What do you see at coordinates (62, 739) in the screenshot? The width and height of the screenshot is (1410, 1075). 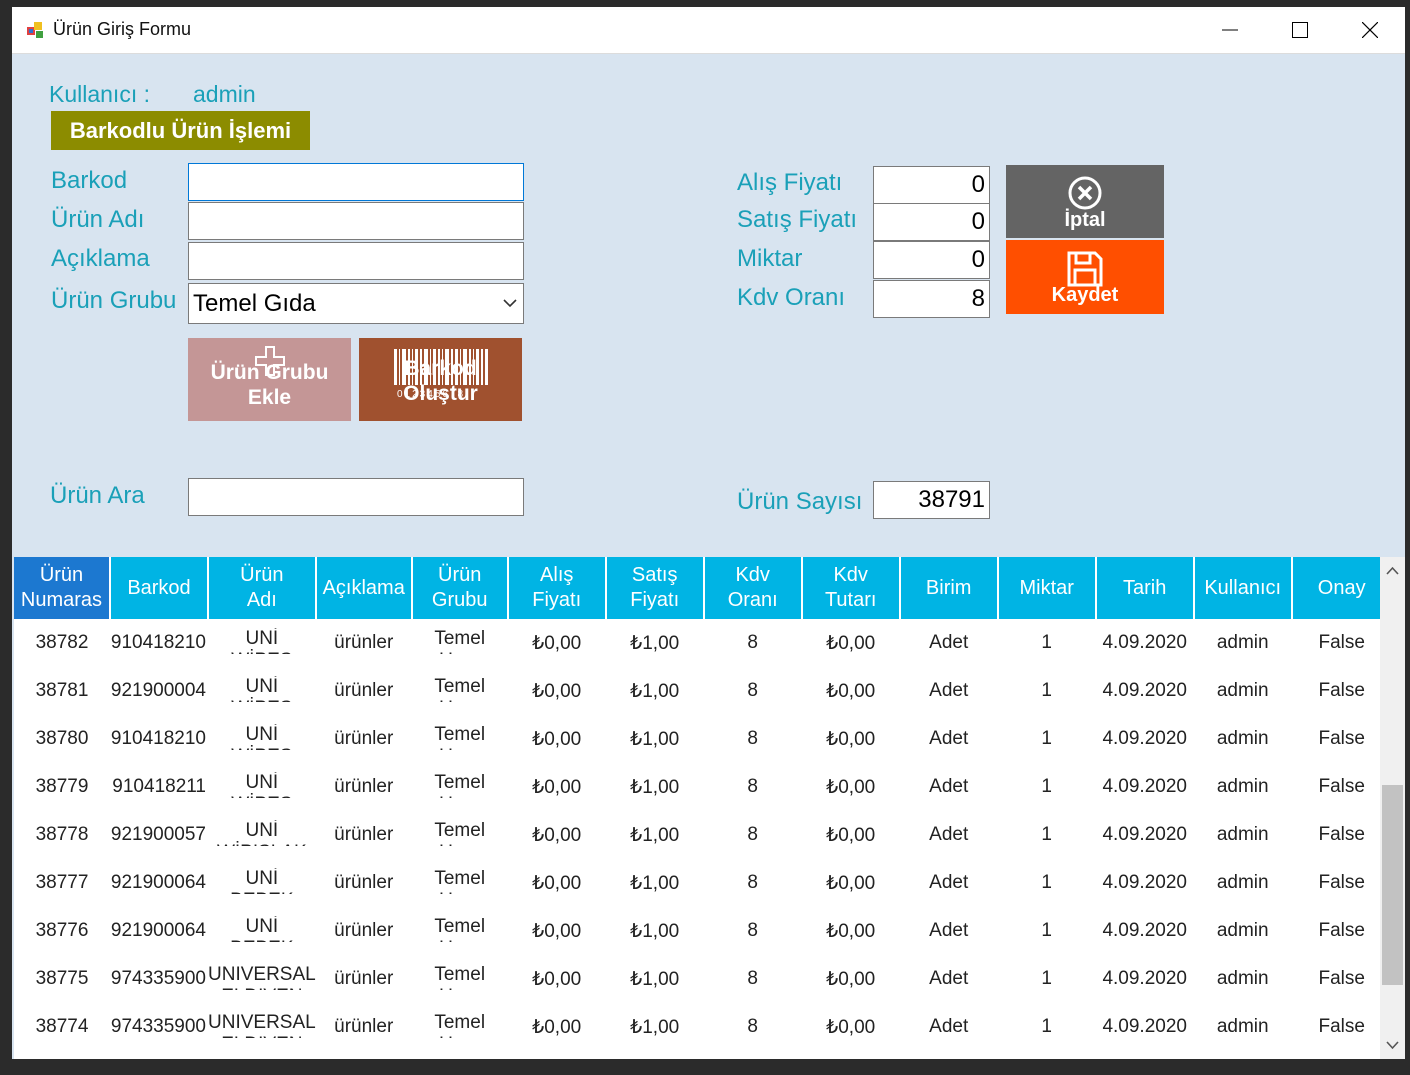 I see `cell-product-number: 38780` at bounding box center [62, 739].